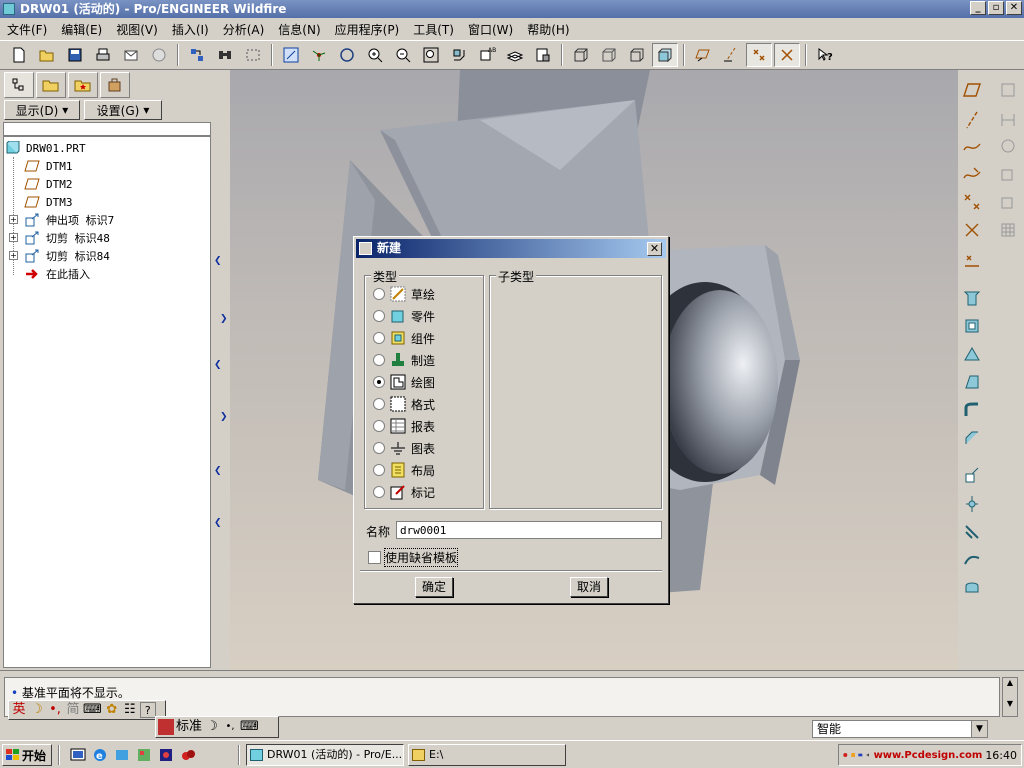 This screenshot has height=768, width=1024. What do you see at coordinates (1010, 697) in the screenshot?
I see `message-scrollbar: ▲ ▼` at bounding box center [1010, 697].